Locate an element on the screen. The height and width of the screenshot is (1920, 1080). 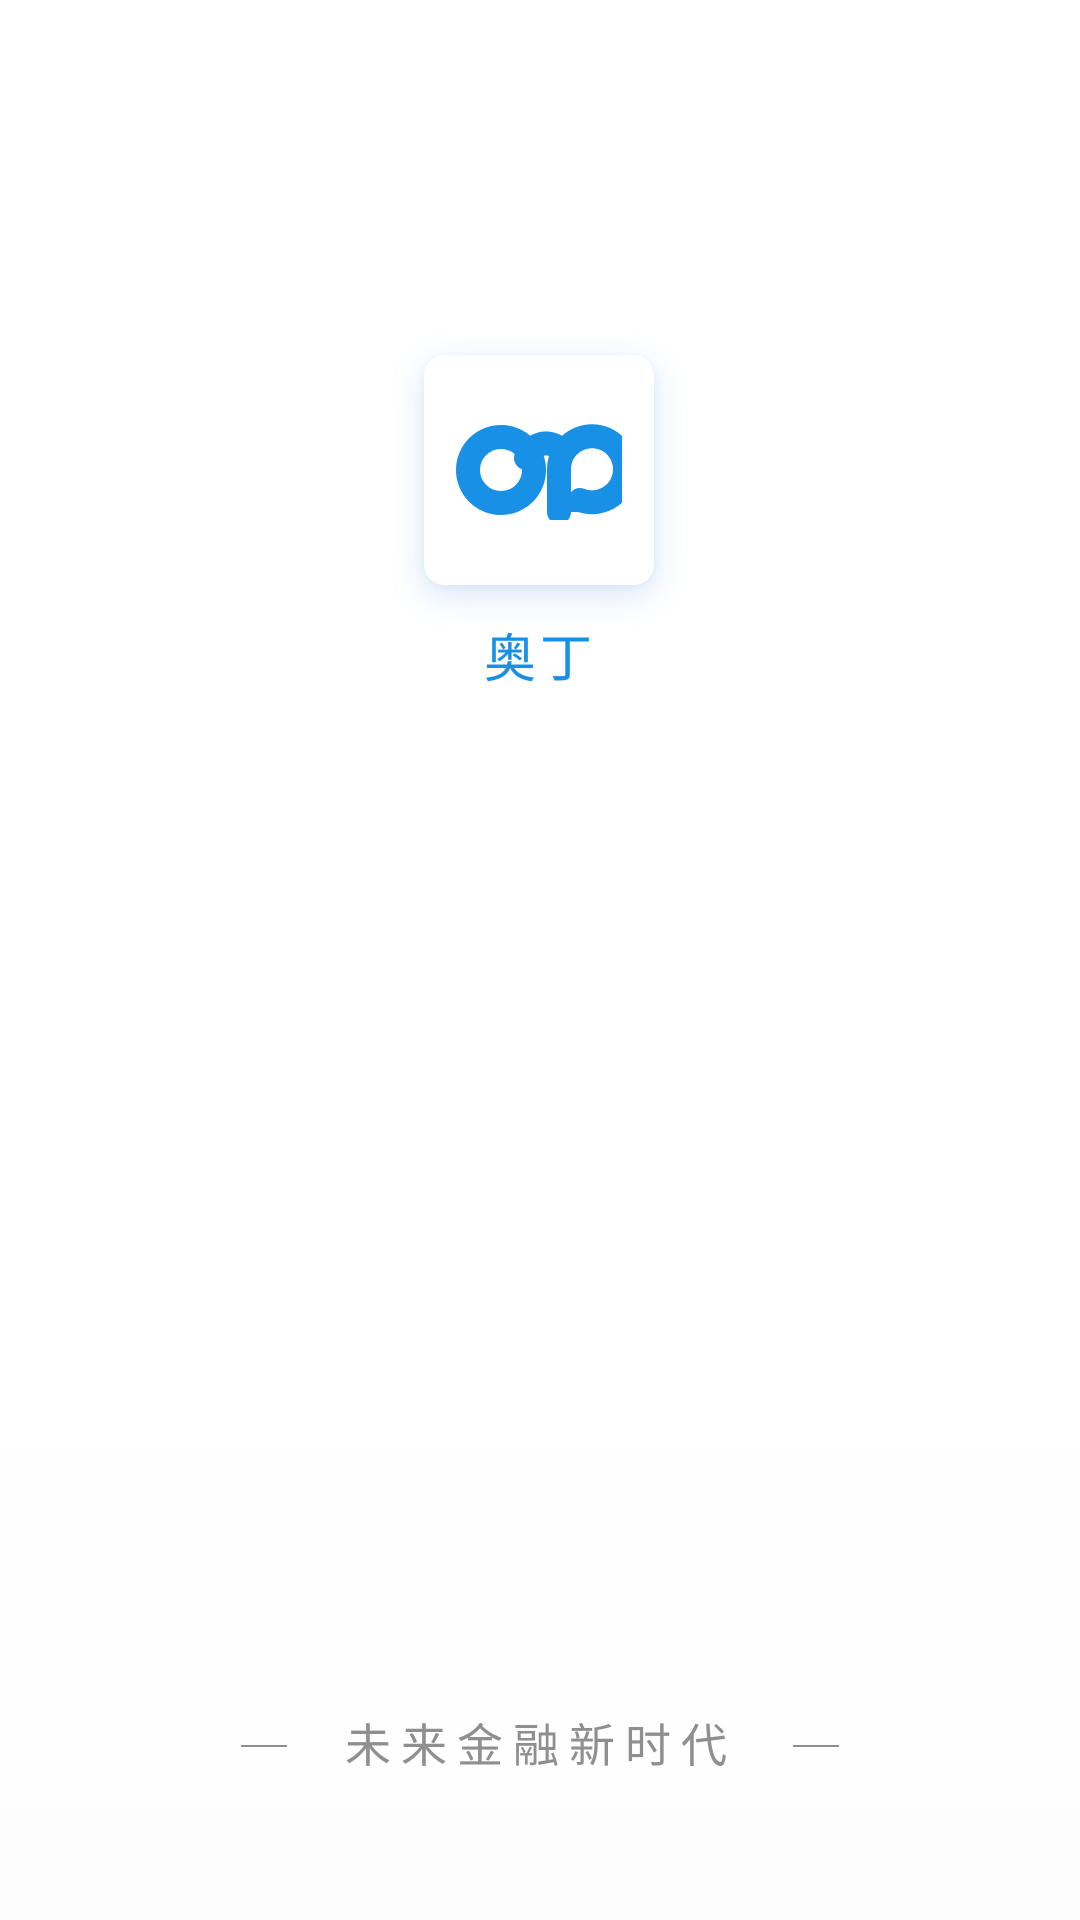
tagline-row: 未来金融新时代 is located at coordinates (540, 1746).